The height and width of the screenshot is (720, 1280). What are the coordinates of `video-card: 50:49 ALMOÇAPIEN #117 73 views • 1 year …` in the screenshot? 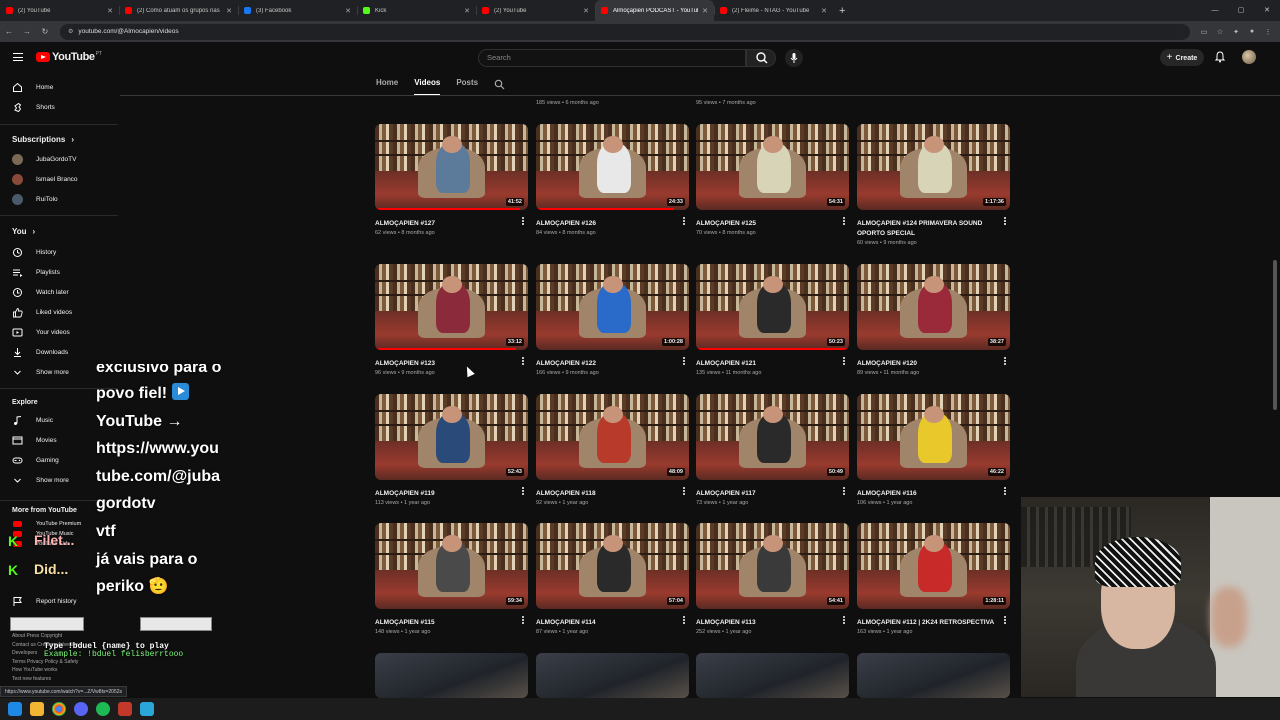 It's located at (772, 450).